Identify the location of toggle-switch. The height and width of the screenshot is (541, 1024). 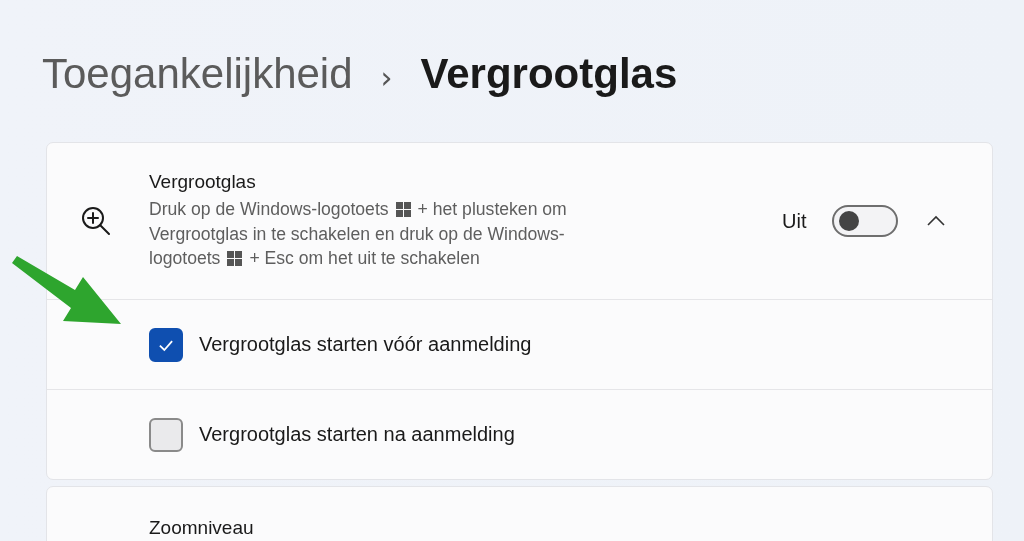
(865, 221).